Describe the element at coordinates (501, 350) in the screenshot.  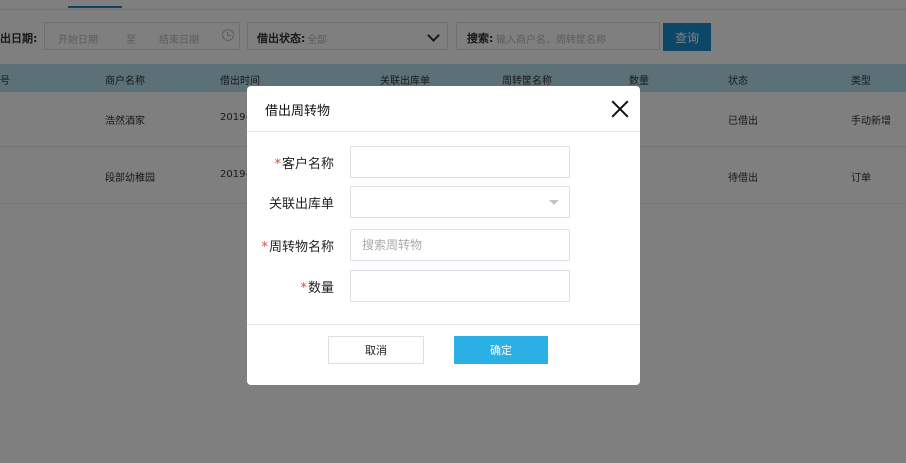
I see `confirm-button: 确定` at that location.